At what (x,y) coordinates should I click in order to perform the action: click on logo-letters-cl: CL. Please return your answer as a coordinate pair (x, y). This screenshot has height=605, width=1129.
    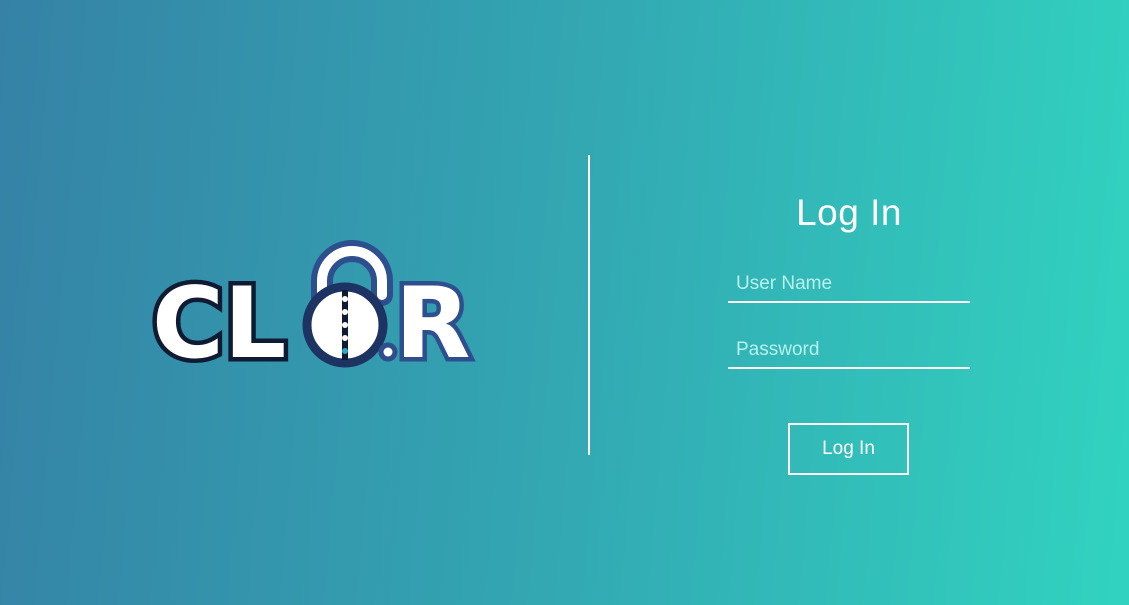
    Looking at the image, I should click on (219, 321).